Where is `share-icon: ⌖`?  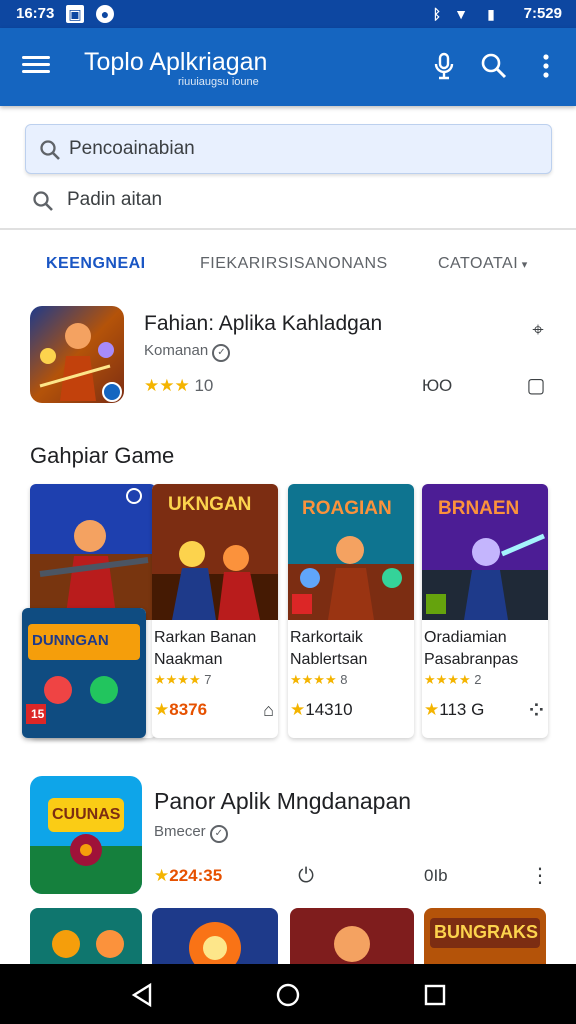
share-icon: ⌖ is located at coordinates (538, 330).